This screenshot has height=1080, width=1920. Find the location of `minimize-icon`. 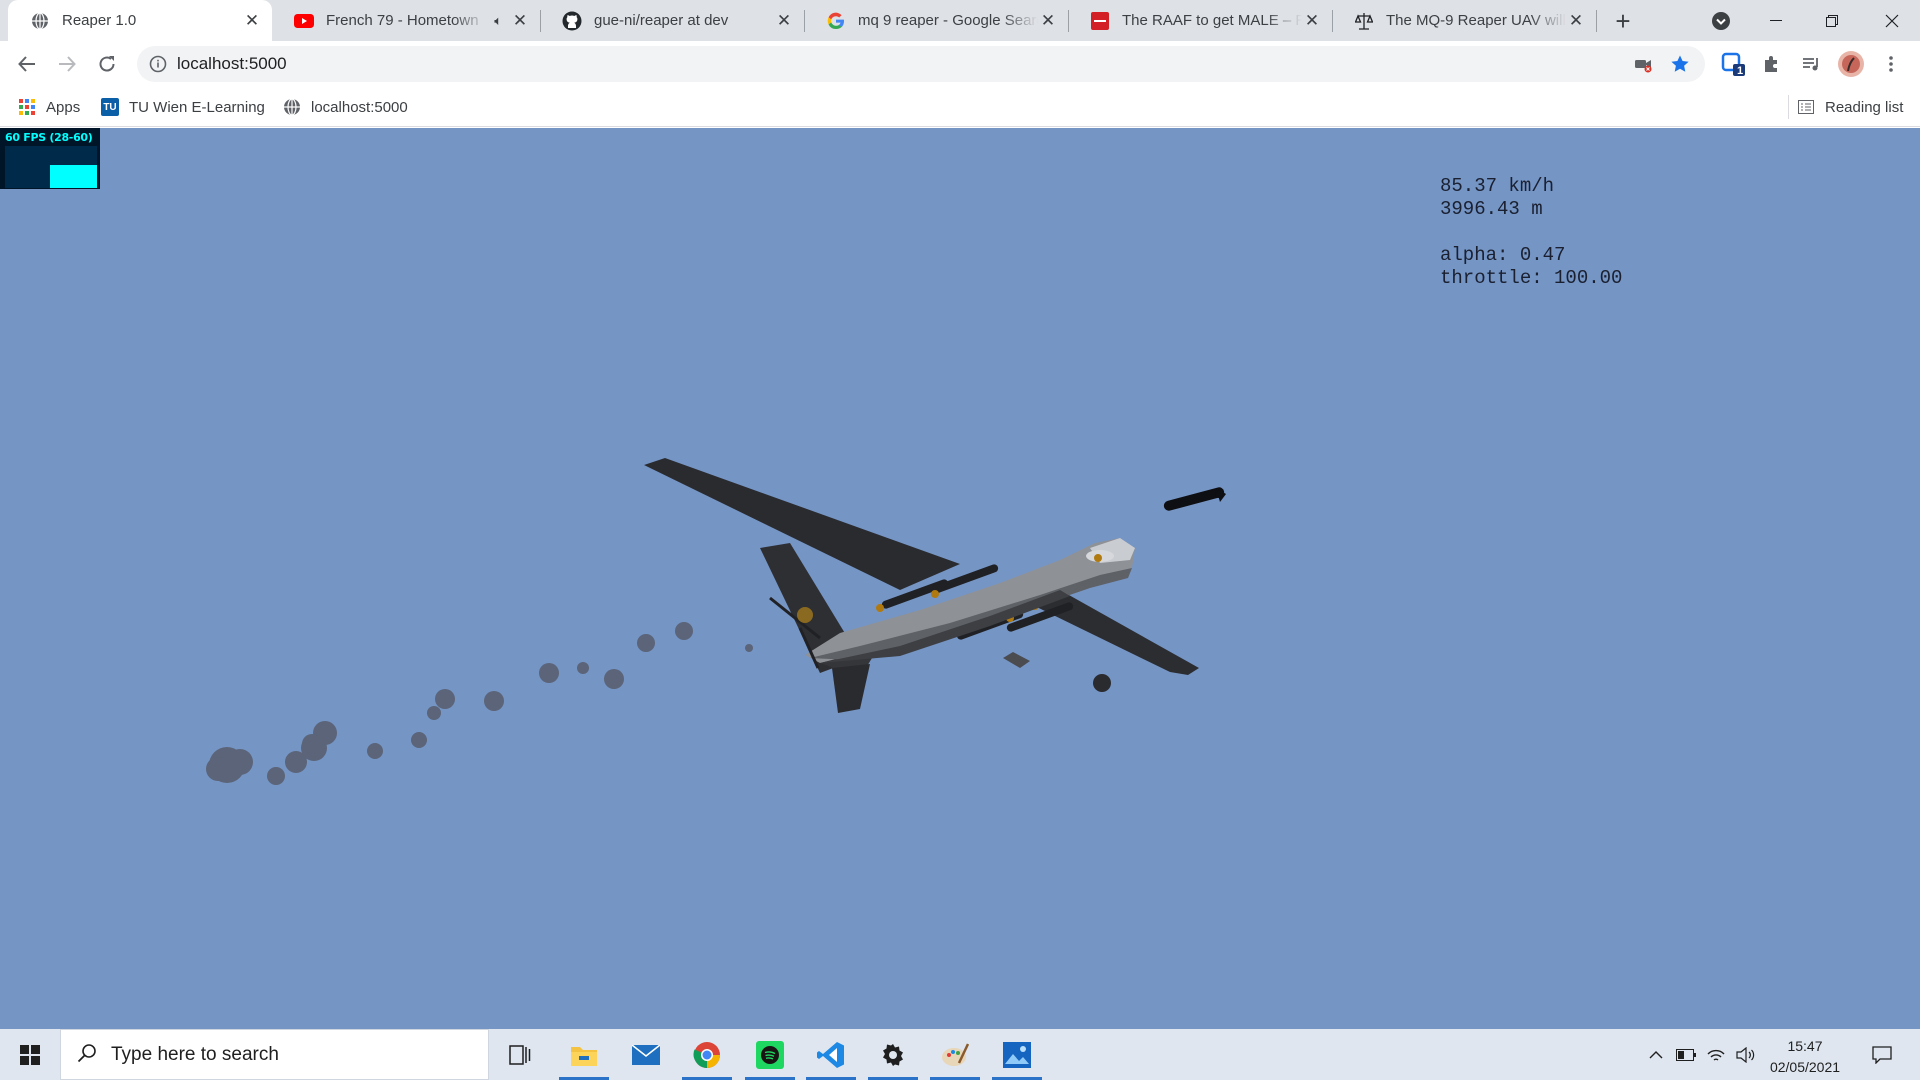

minimize-icon is located at coordinates (1776, 20).